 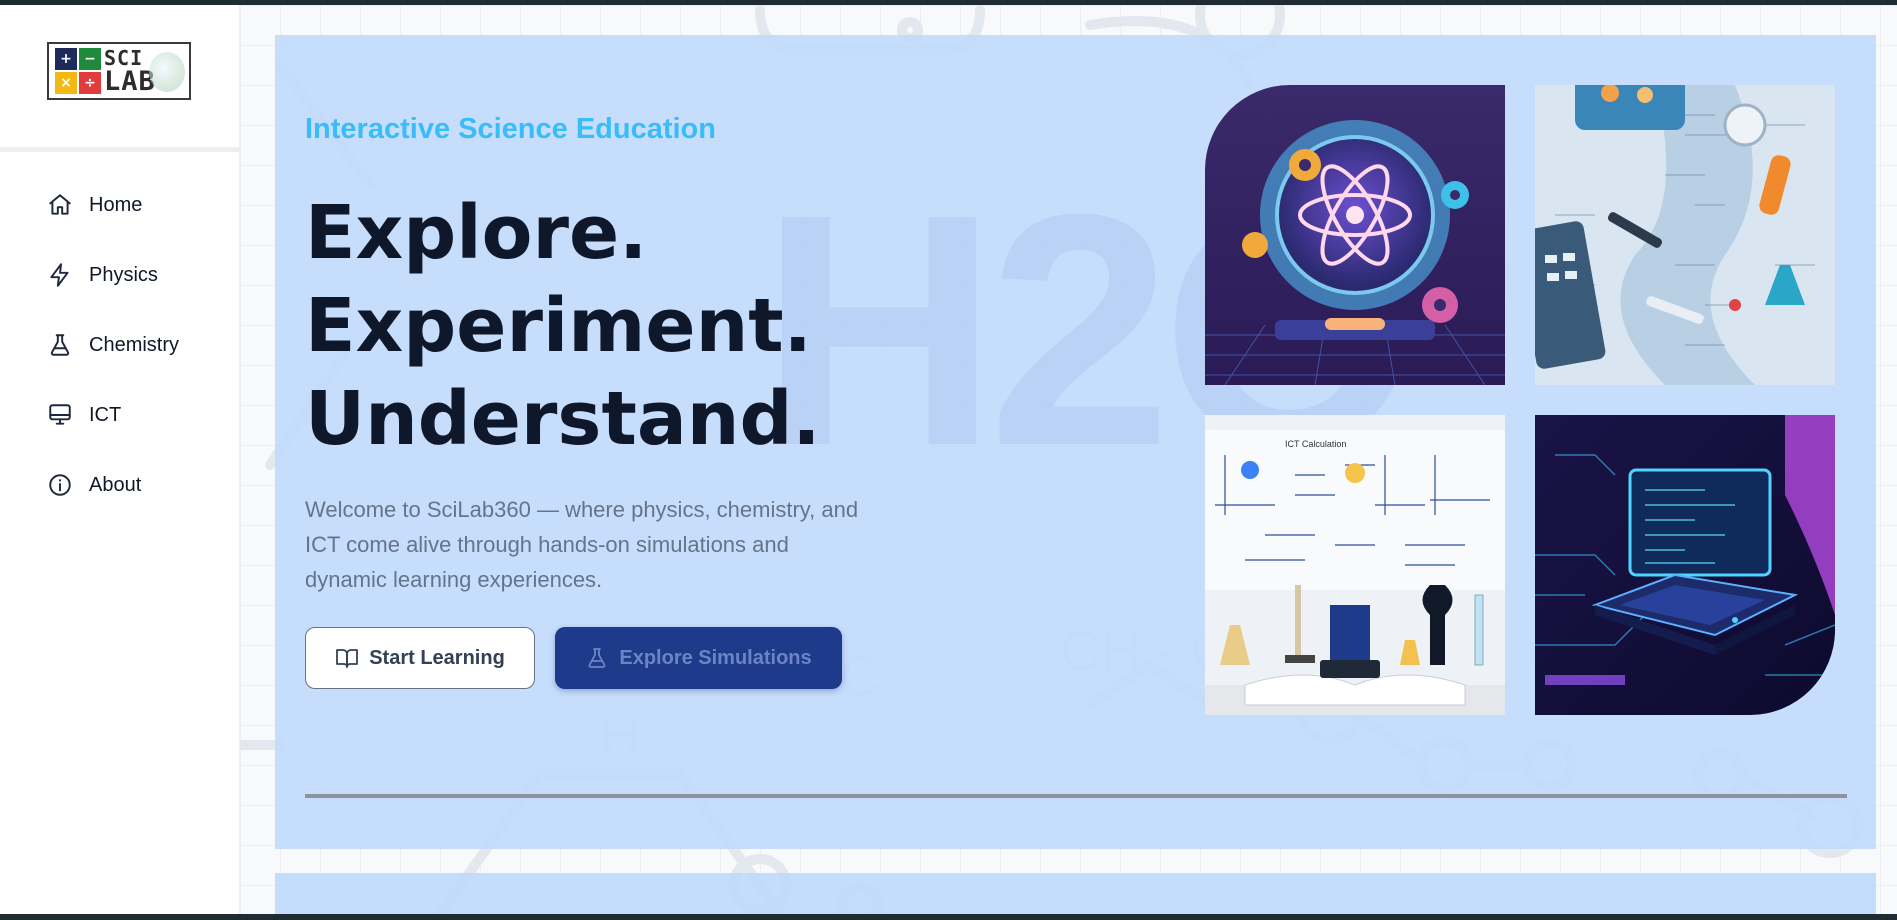 I want to click on bottom-edge-bar, so click(x=948, y=917).